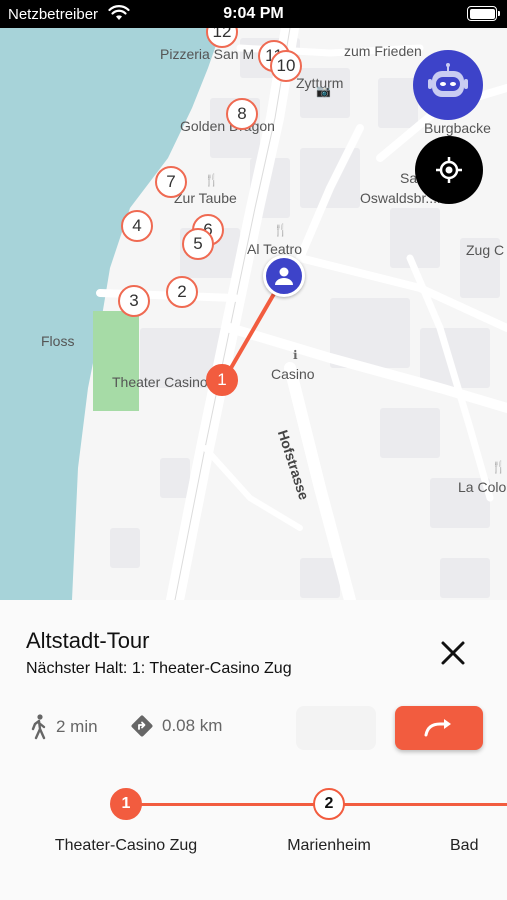  What do you see at coordinates (159, 668) in the screenshot?
I see `next-stop-text: Nächster Halt: 1: Theater-Casino Zug` at bounding box center [159, 668].